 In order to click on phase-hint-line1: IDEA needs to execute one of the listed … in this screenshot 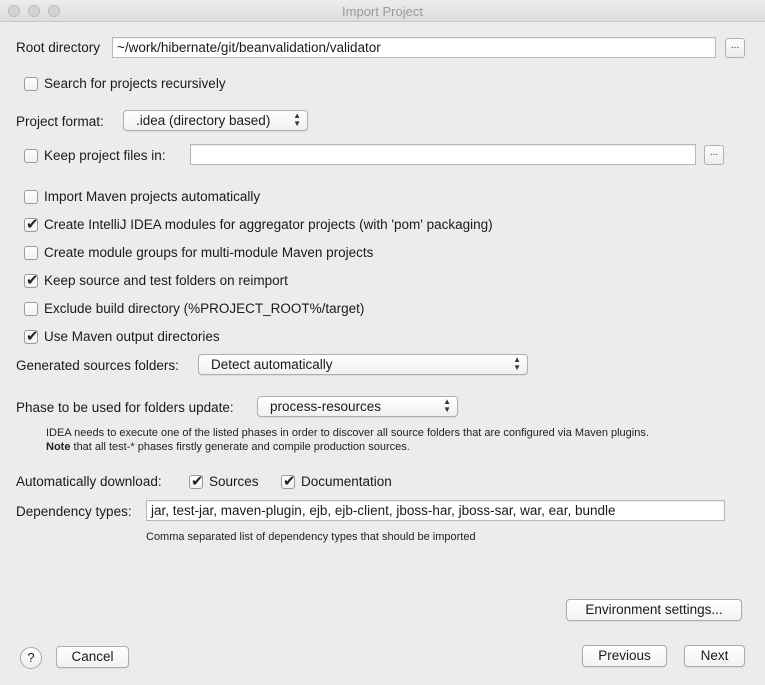, I will do `click(347, 433)`.